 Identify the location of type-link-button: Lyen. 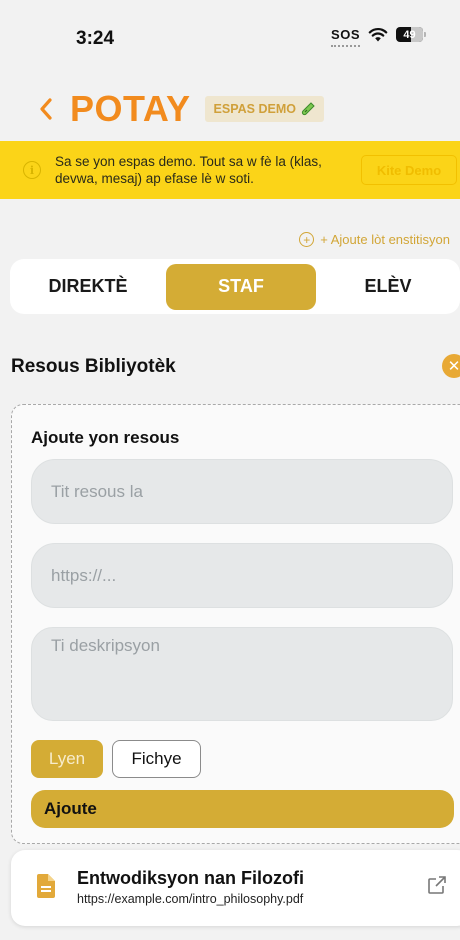
(67, 759).